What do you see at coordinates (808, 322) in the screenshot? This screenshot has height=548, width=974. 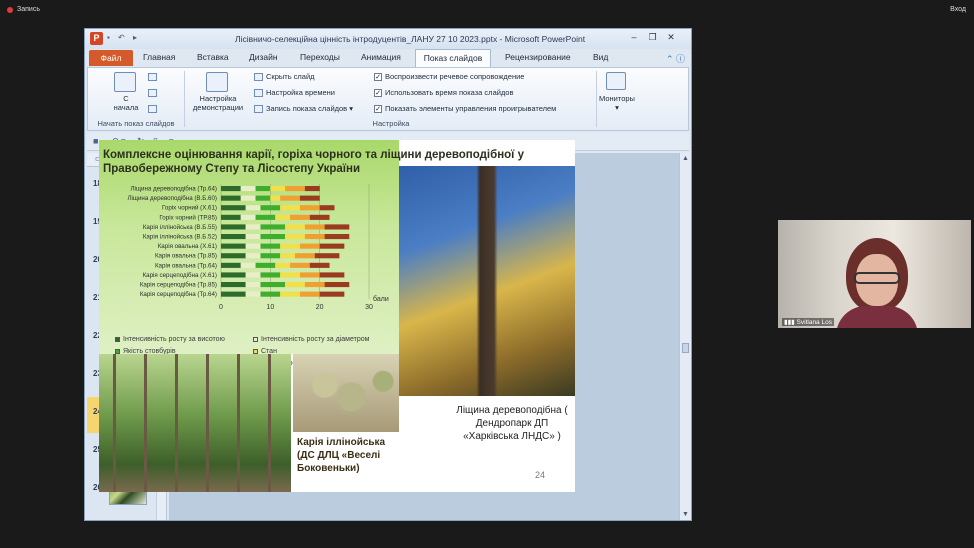 I see `webcam-name-label: ▮▮▮ Svitlana Los` at bounding box center [808, 322].